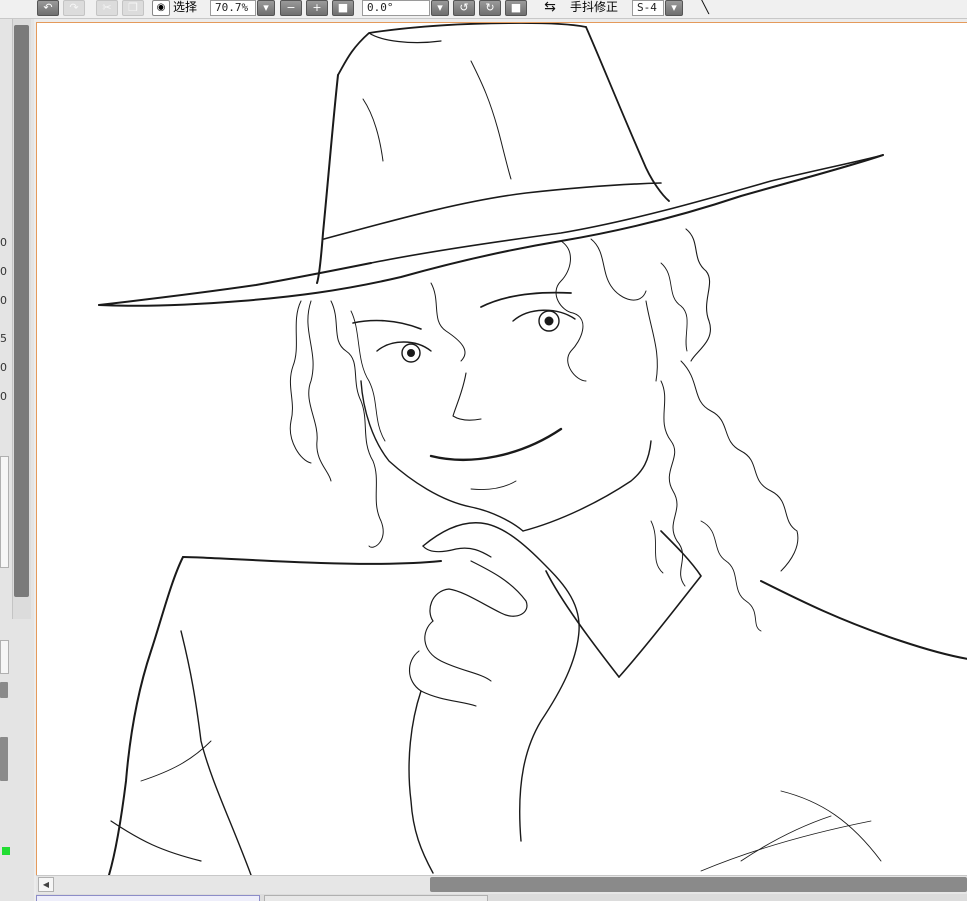  I want to click on chevron-left-icon: ◀, so click(46, 884).